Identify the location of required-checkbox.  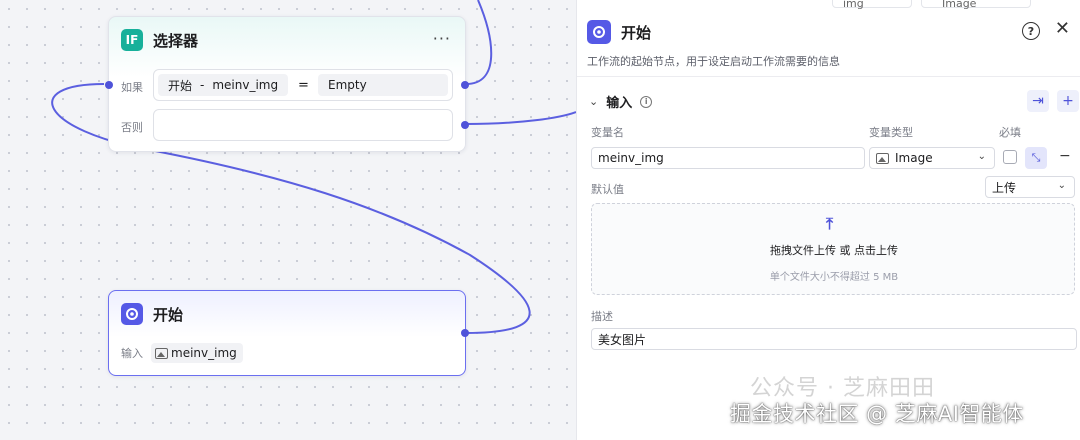
(1010, 157).